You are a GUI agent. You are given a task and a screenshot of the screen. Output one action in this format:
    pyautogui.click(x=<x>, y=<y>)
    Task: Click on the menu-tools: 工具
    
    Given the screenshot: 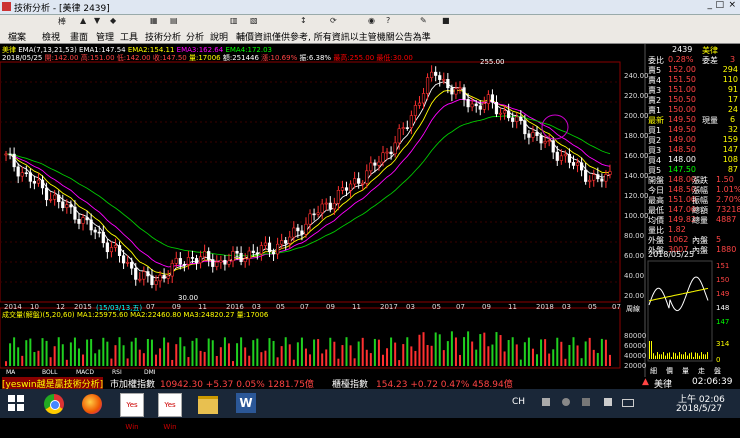 What is the action you would take?
    pyautogui.click(x=129, y=36)
    